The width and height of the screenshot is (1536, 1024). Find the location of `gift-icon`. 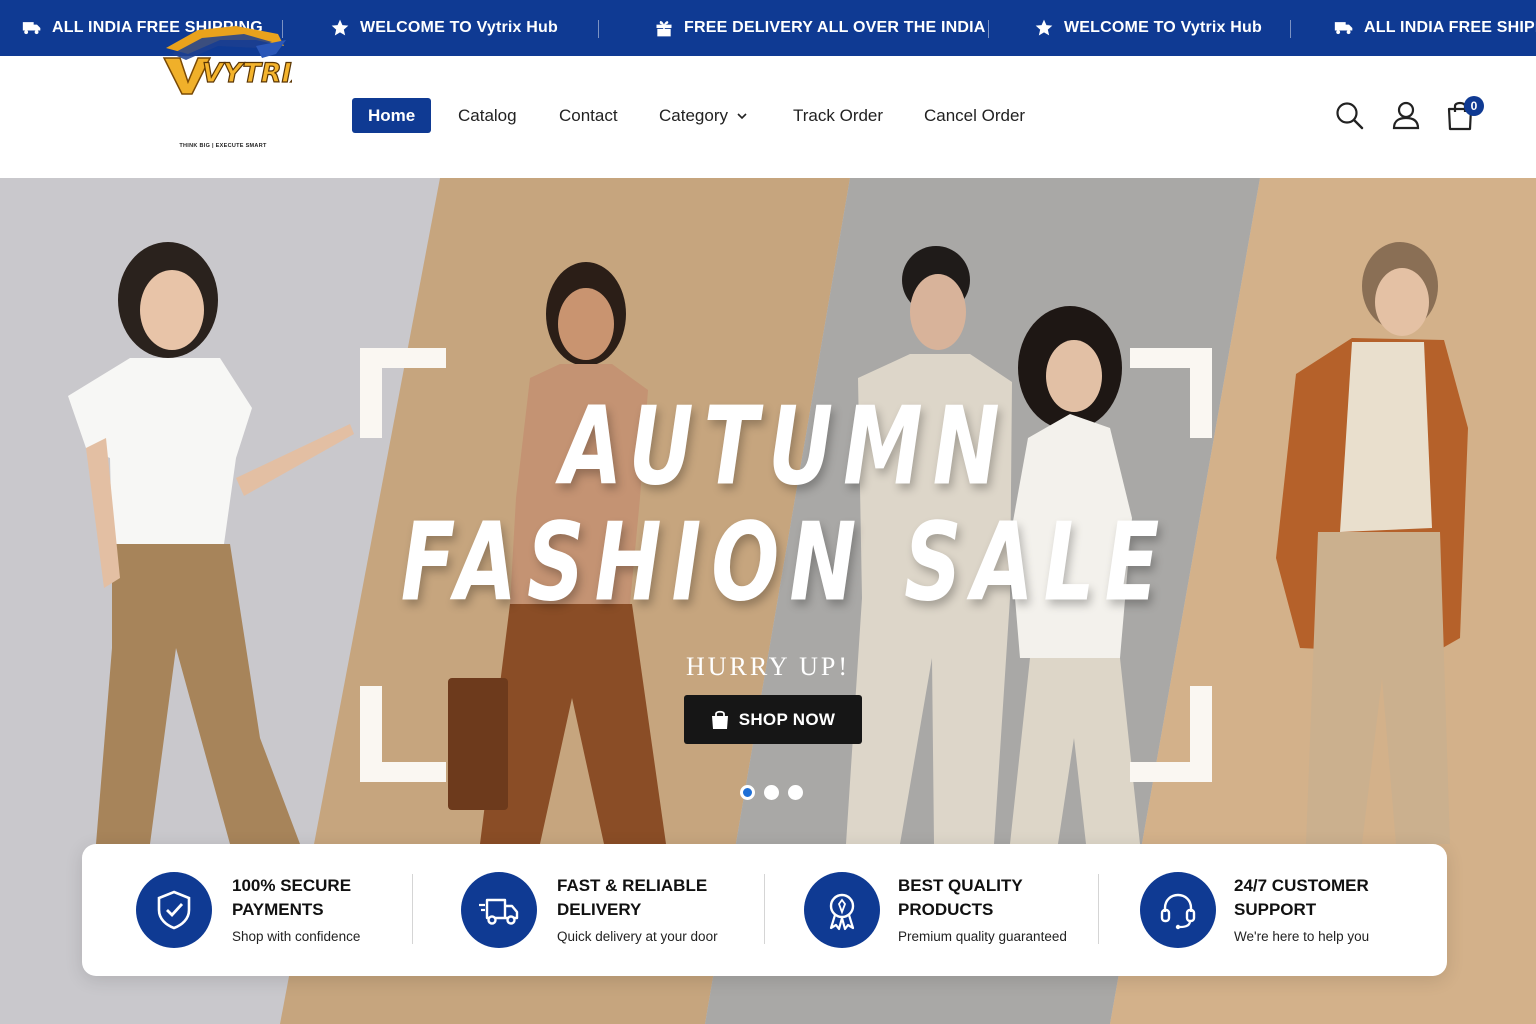

gift-icon is located at coordinates (664, 28).